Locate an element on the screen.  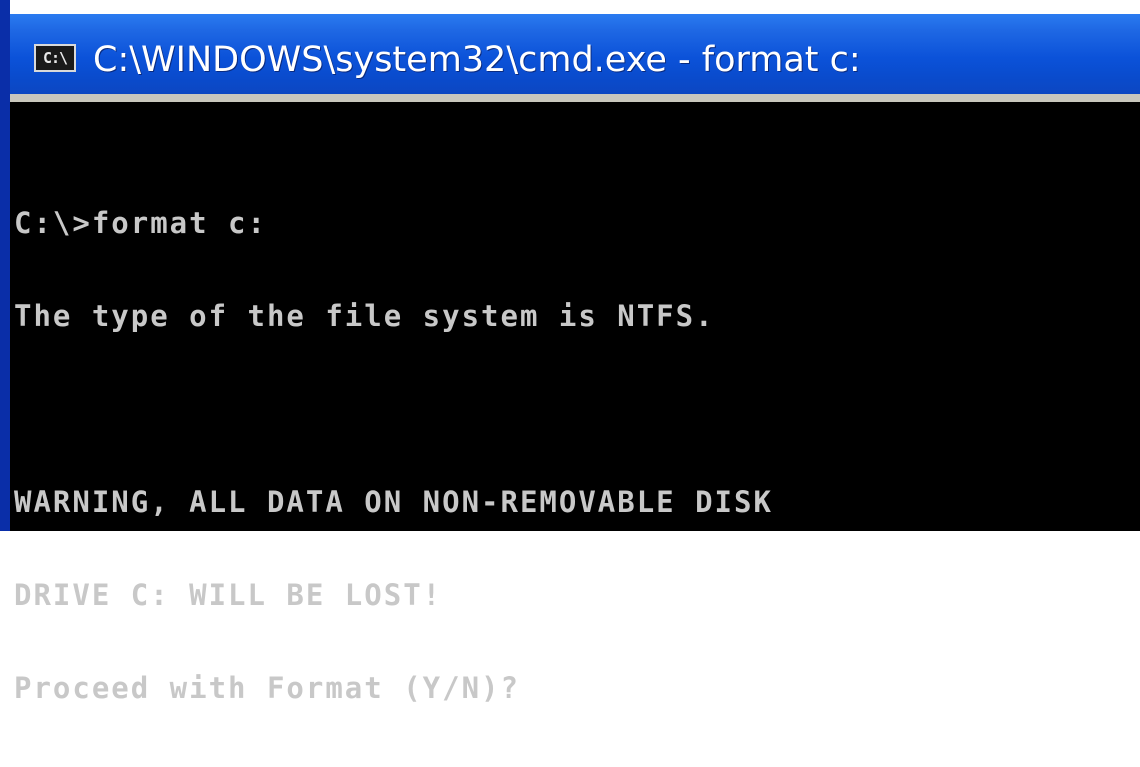
console-prompt-line: Proceed with Format (Y/N)? is located at coordinates (267, 688).